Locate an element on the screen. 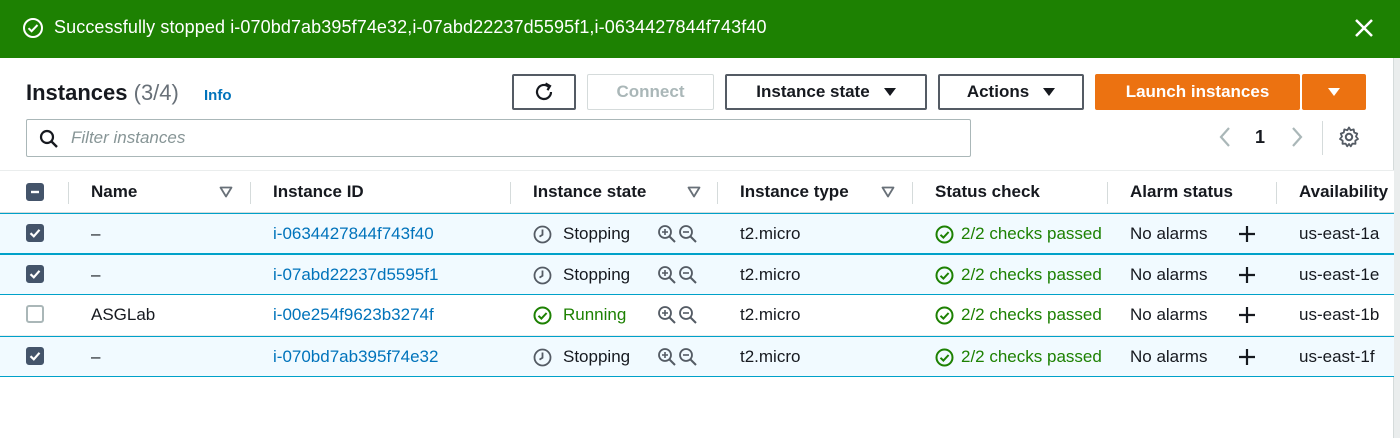 This screenshot has width=1400, height=438. column-header-instance-state: Instance state is located at coordinates (589, 192).